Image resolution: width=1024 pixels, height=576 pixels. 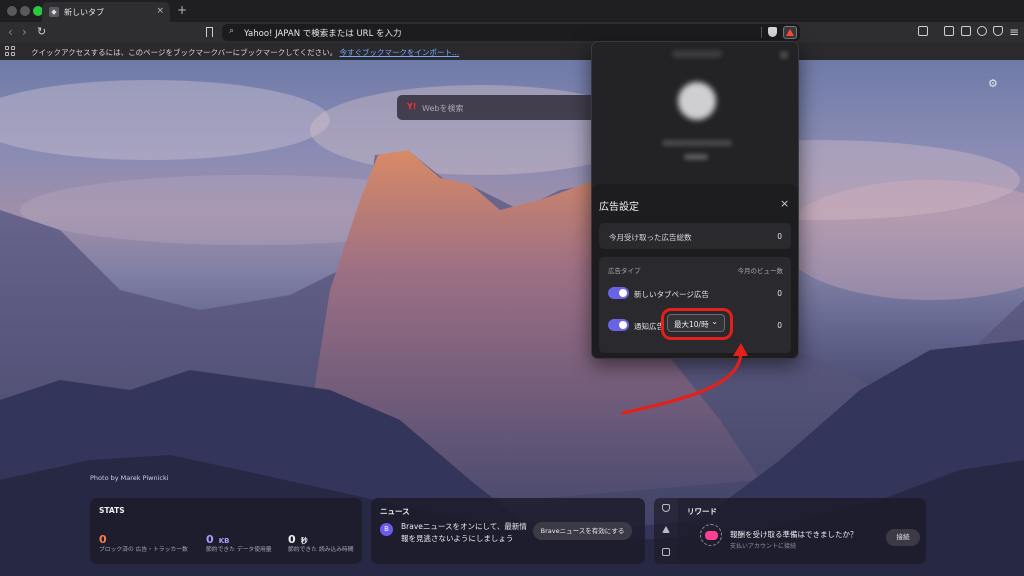 What do you see at coordinates (794, 534) in the screenshot?
I see `rewards-heading: 報酬を受け取る準備はできましたか？` at bounding box center [794, 534].